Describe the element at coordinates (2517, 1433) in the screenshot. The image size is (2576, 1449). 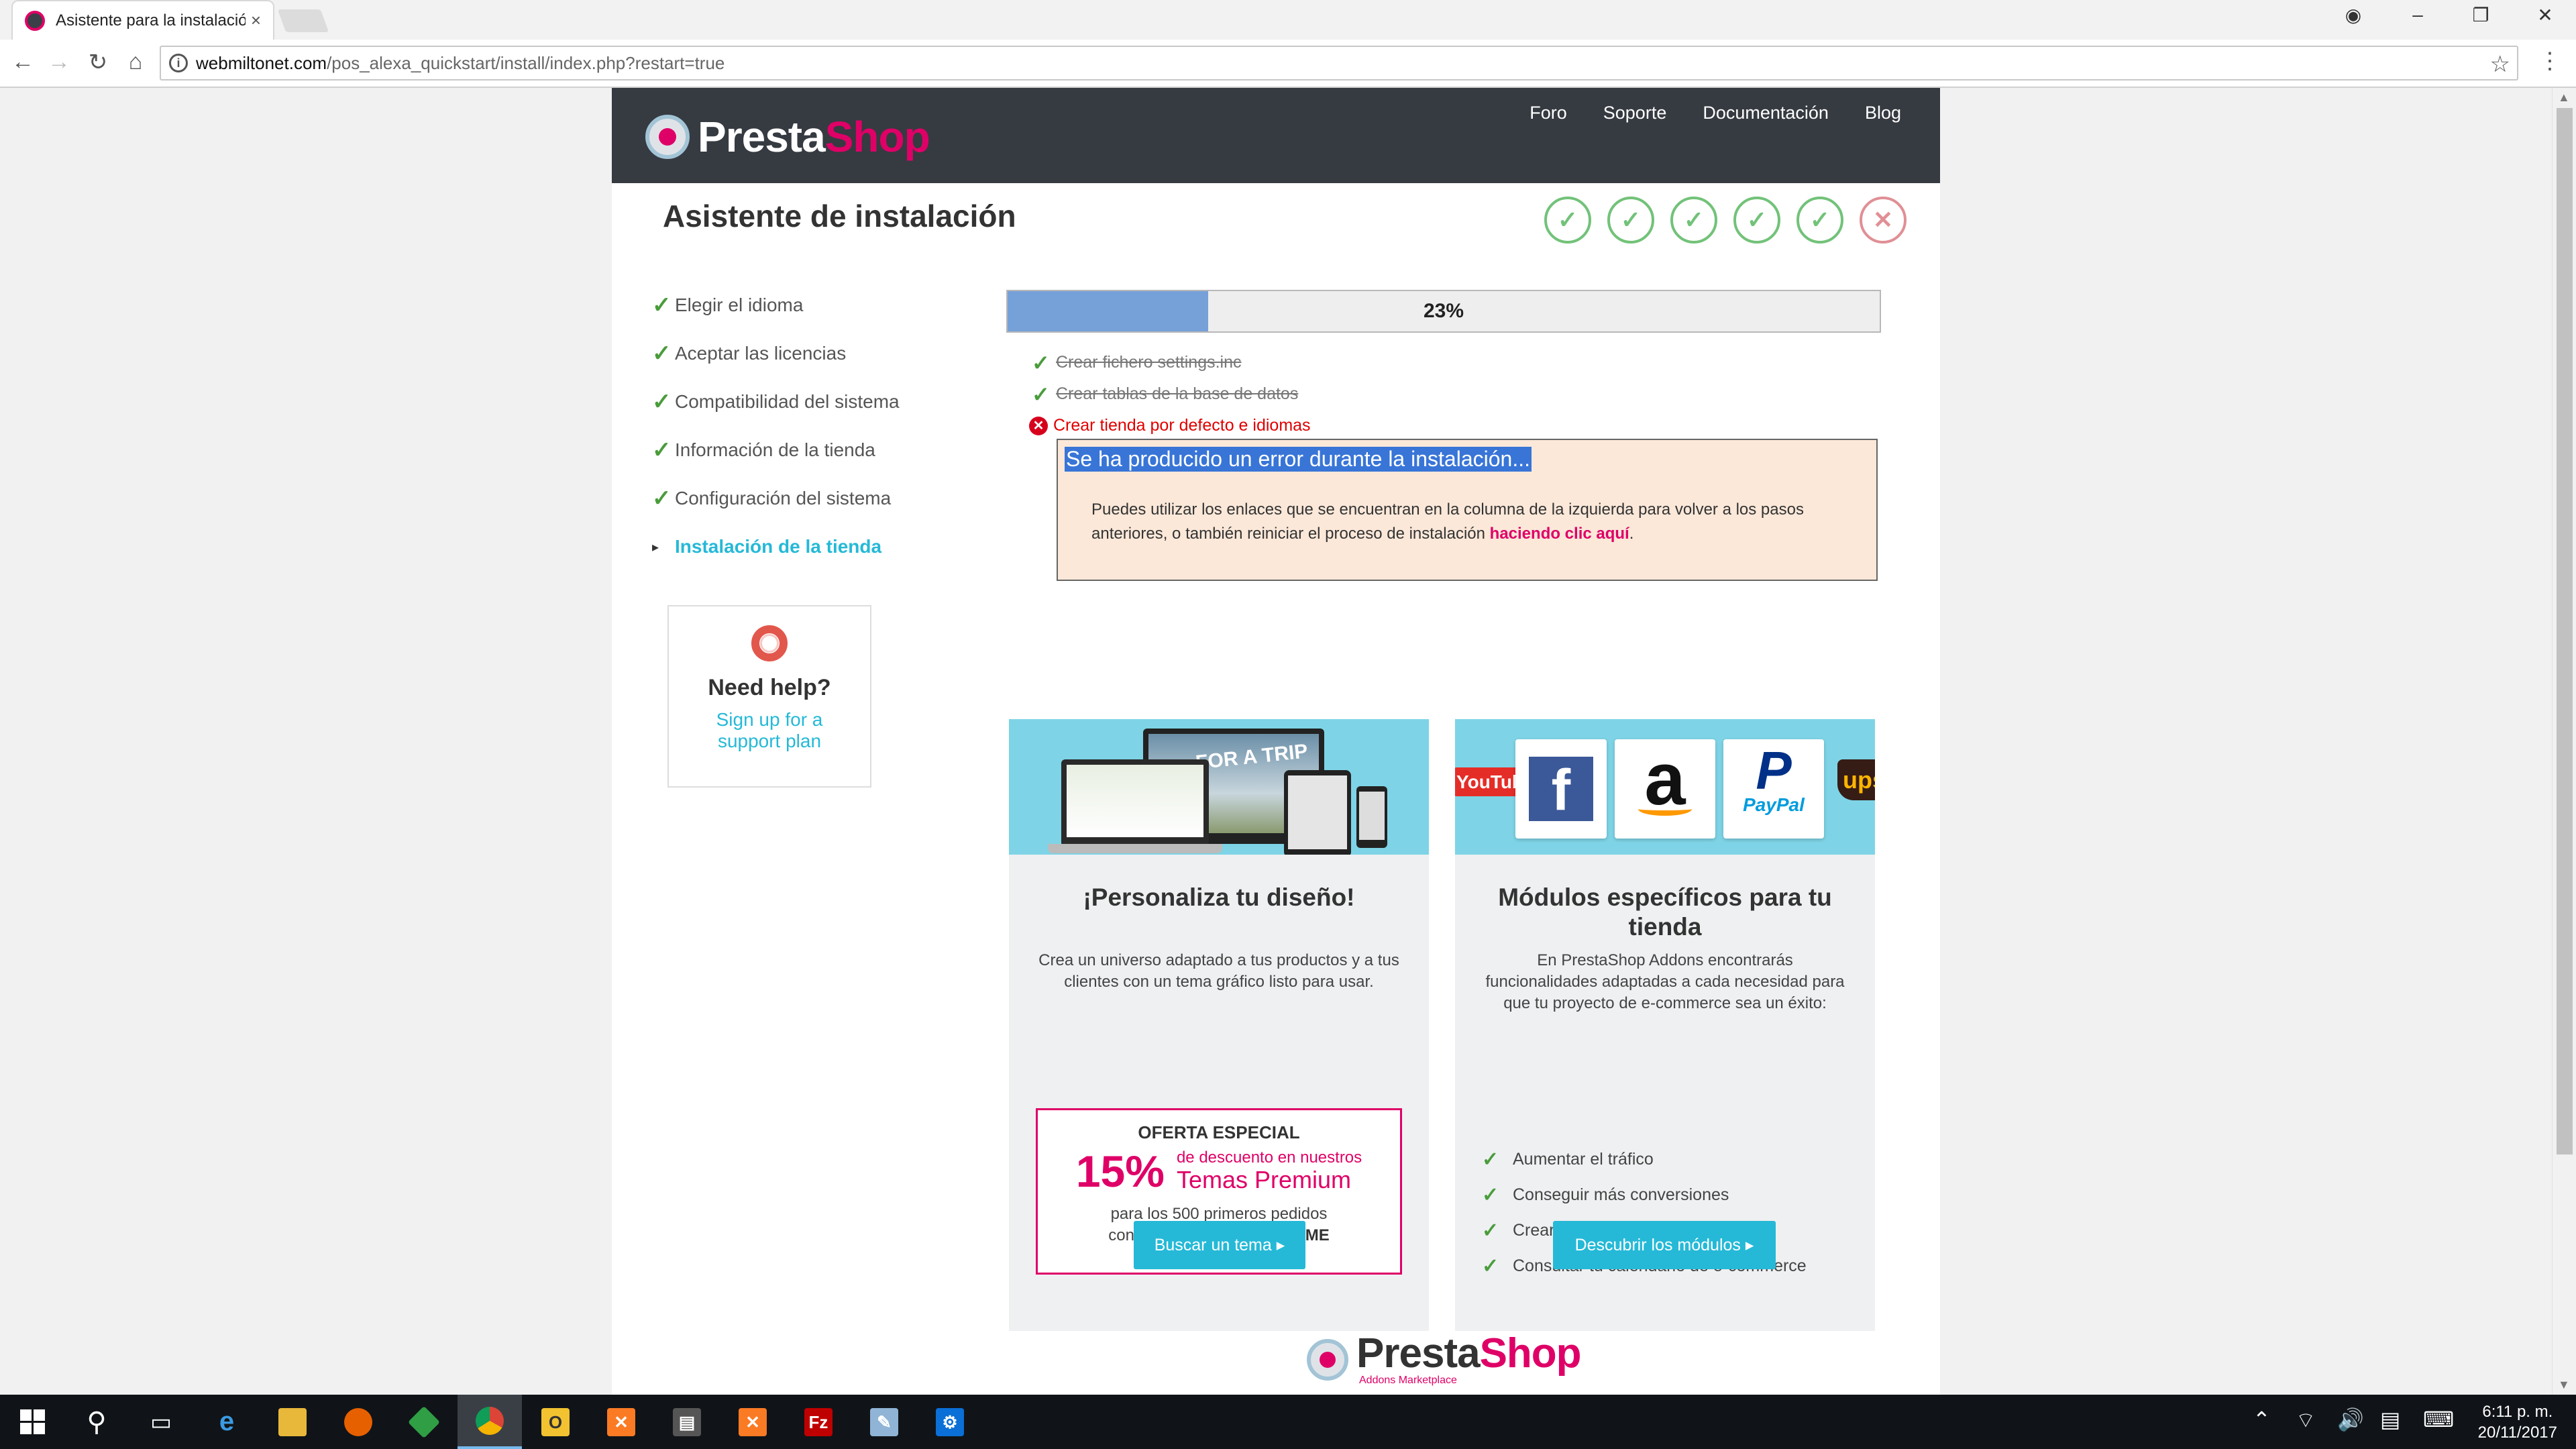
I see `clock-date: 20/11/2017` at that location.